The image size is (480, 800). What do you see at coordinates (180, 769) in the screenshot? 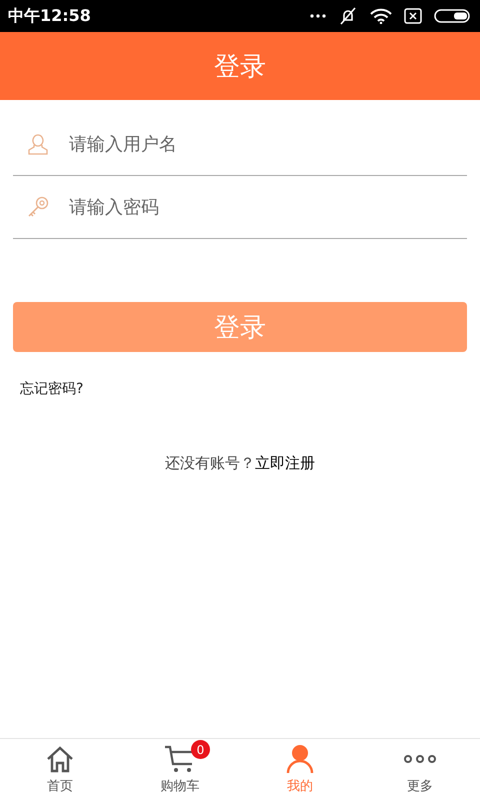
I see `tab: 0 购物车` at bounding box center [180, 769].